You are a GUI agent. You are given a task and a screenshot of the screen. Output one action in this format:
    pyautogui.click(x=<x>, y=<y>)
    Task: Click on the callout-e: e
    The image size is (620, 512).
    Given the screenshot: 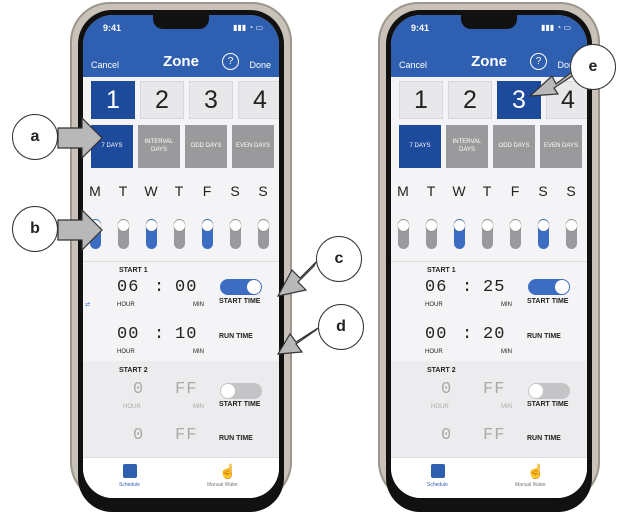 What is the action you would take?
    pyautogui.click(x=593, y=67)
    